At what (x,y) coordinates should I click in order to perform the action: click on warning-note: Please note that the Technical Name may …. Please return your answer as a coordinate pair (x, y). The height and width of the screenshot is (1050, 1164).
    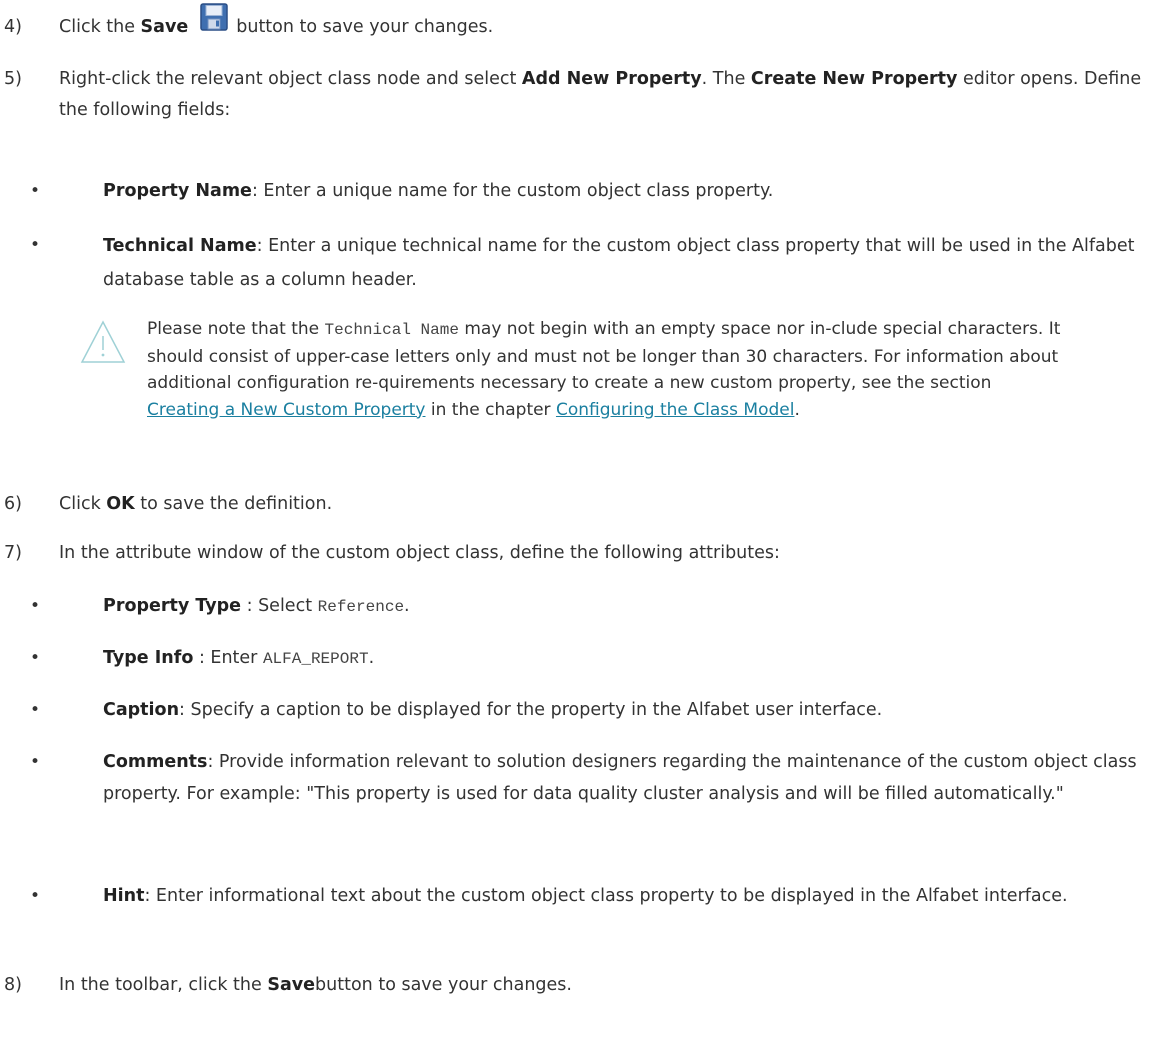
    Looking at the image, I should click on (615, 394).